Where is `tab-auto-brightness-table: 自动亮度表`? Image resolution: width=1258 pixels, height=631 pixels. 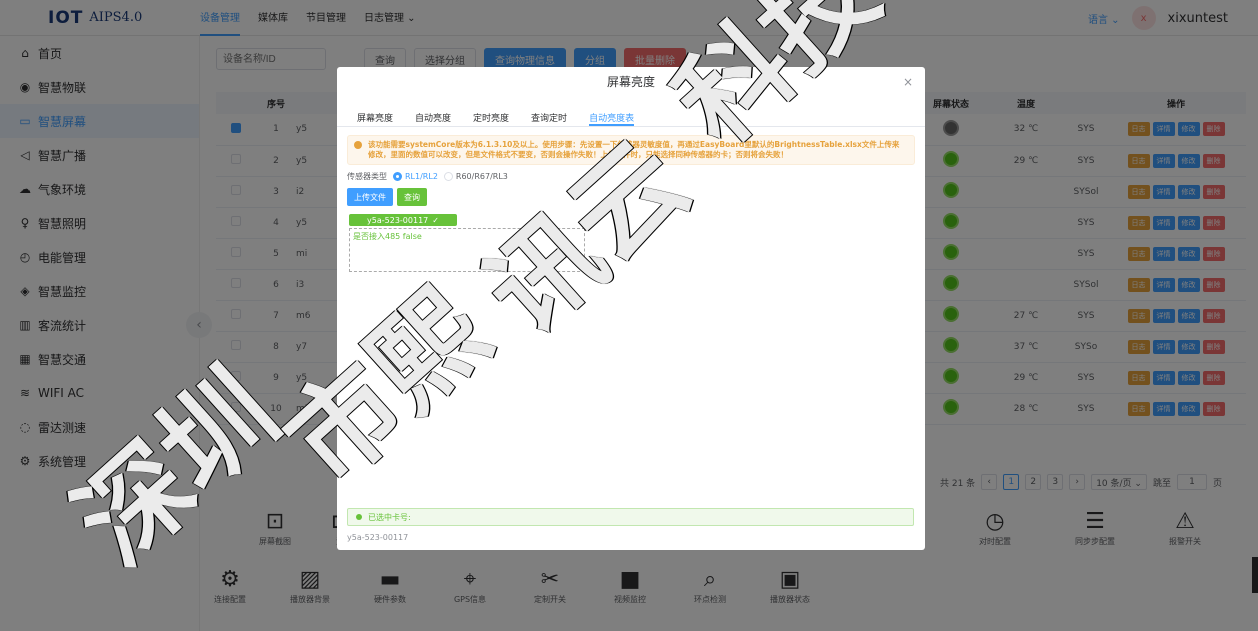
tab-auto-brightness-table: 自动亮度表 is located at coordinates (612, 116).